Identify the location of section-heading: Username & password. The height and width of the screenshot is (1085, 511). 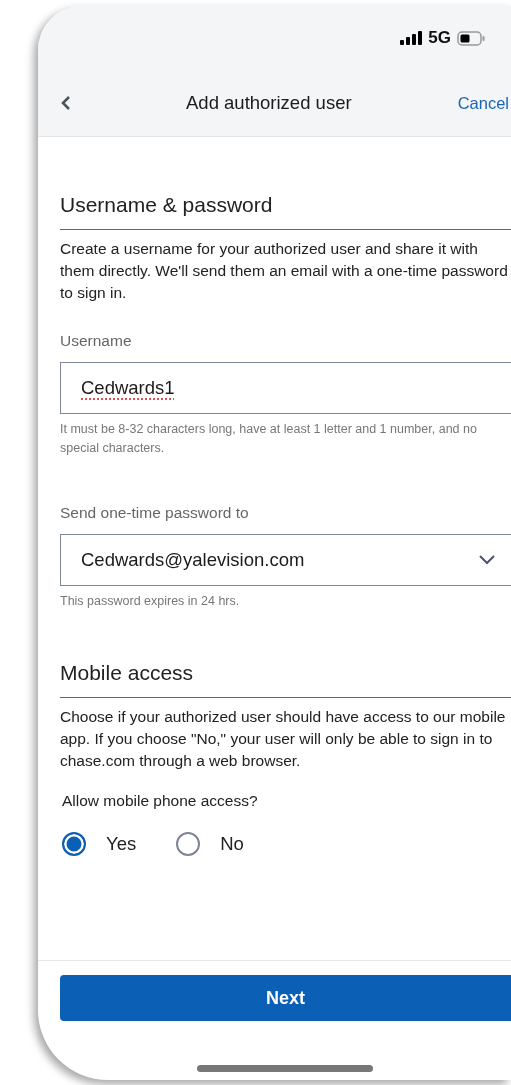
(167, 205).